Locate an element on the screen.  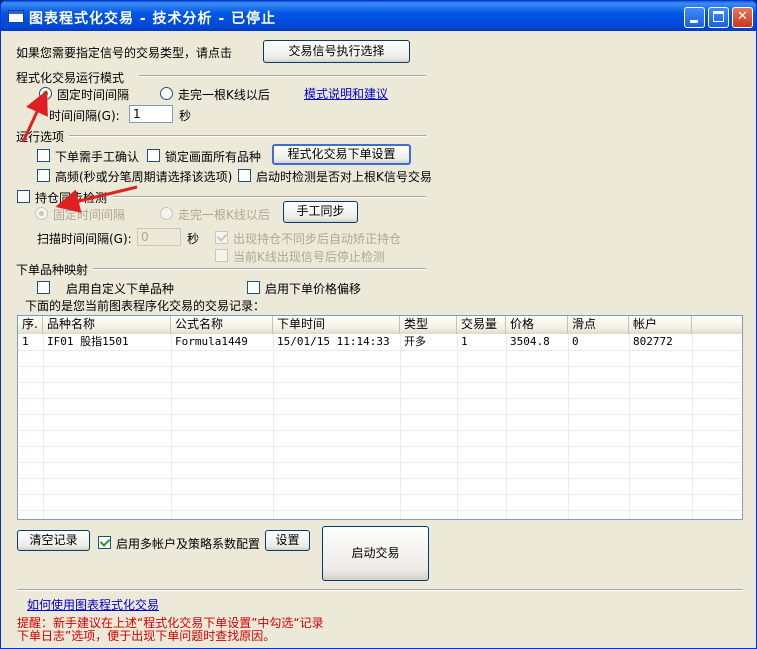
scan-interval-label: 扫描时间间隔(G): is located at coordinates (84, 239).